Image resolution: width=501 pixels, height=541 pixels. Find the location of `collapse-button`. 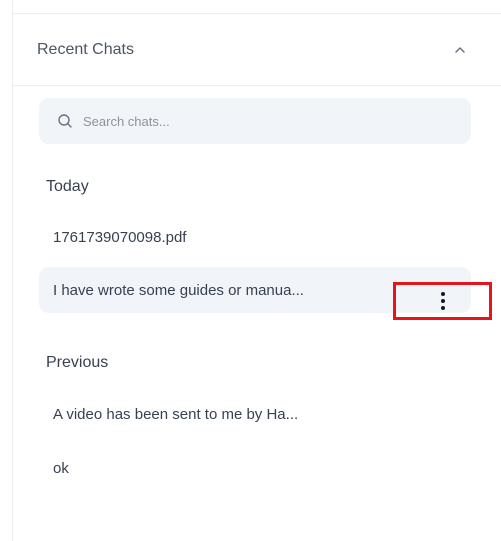

collapse-button is located at coordinates (460, 50).